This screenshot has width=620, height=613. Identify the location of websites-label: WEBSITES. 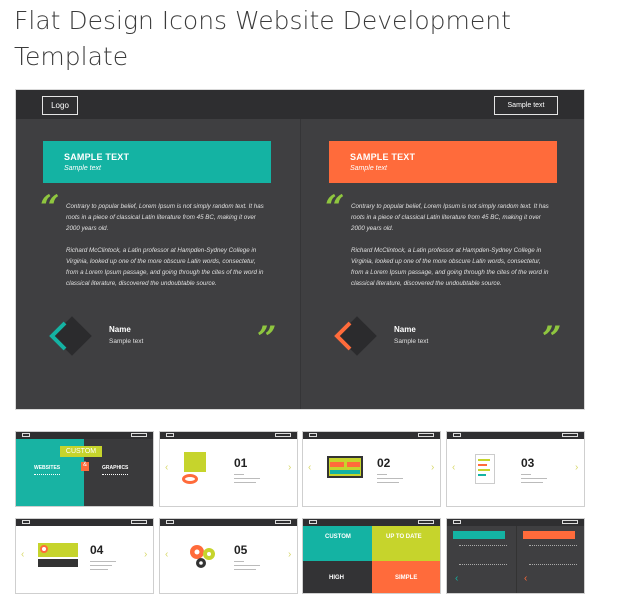
(47, 468).